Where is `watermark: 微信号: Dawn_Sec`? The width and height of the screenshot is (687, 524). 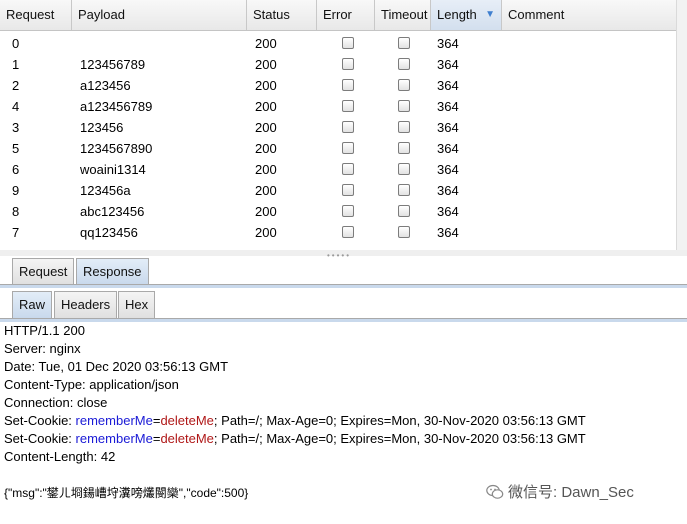
watermark: 微信号: Dawn_Sec is located at coordinates (560, 493).